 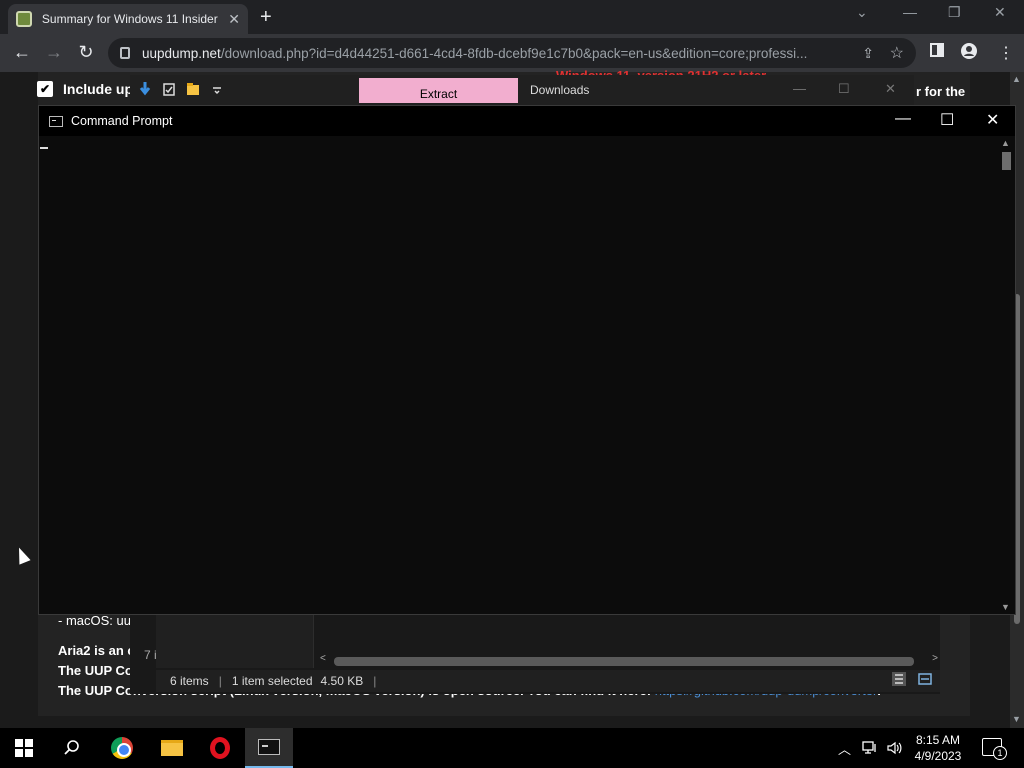 What do you see at coordinates (122, 121) in the screenshot?
I see `cmd-title: Command Prompt` at bounding box center [122, 121].